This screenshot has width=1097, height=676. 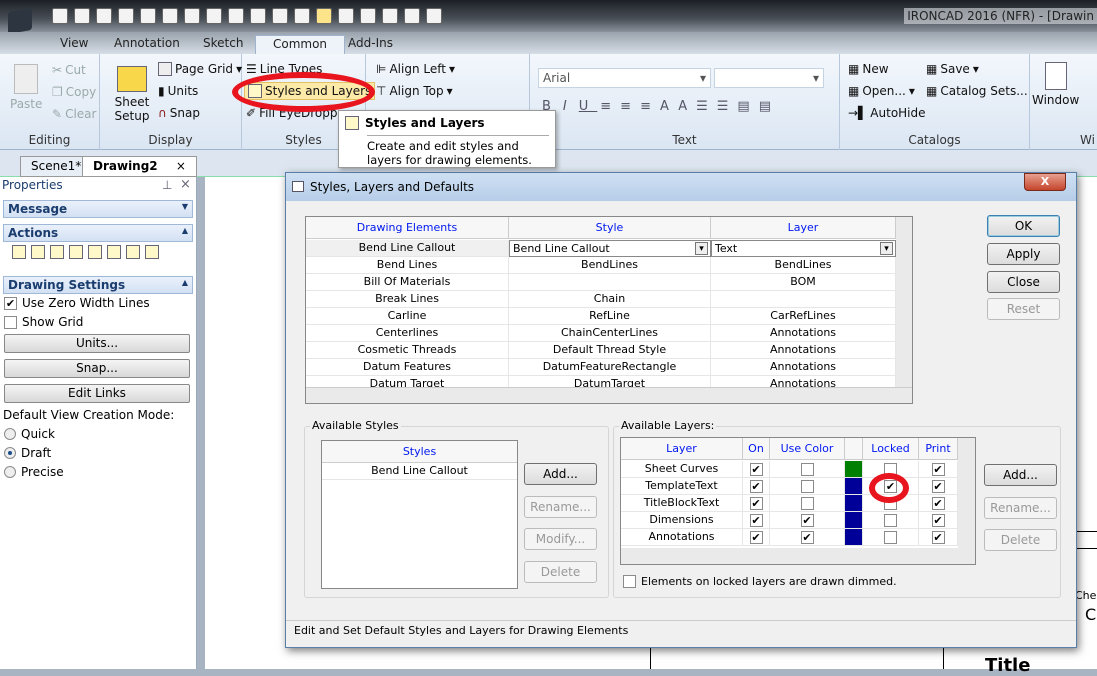 I want to click on tab-sketch: Sketch, so click(x=223, y=44).